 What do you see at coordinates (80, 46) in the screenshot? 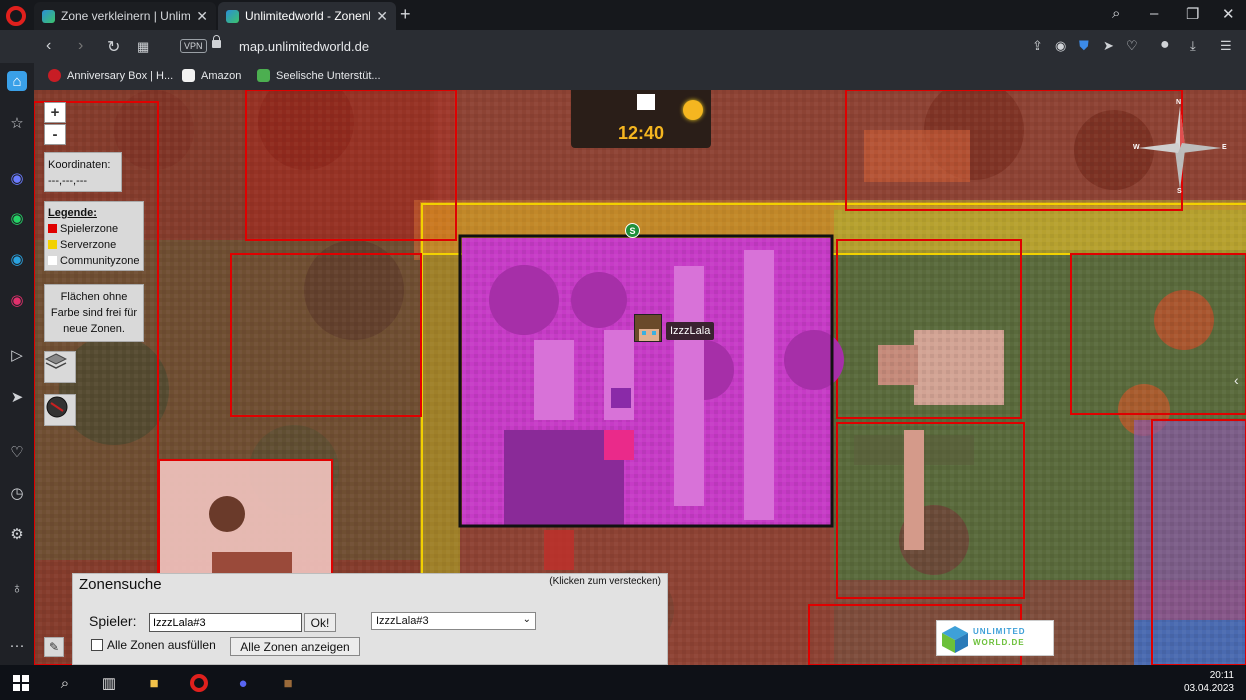
I see `forward-icon: ›` at bounding box center [80, 46].